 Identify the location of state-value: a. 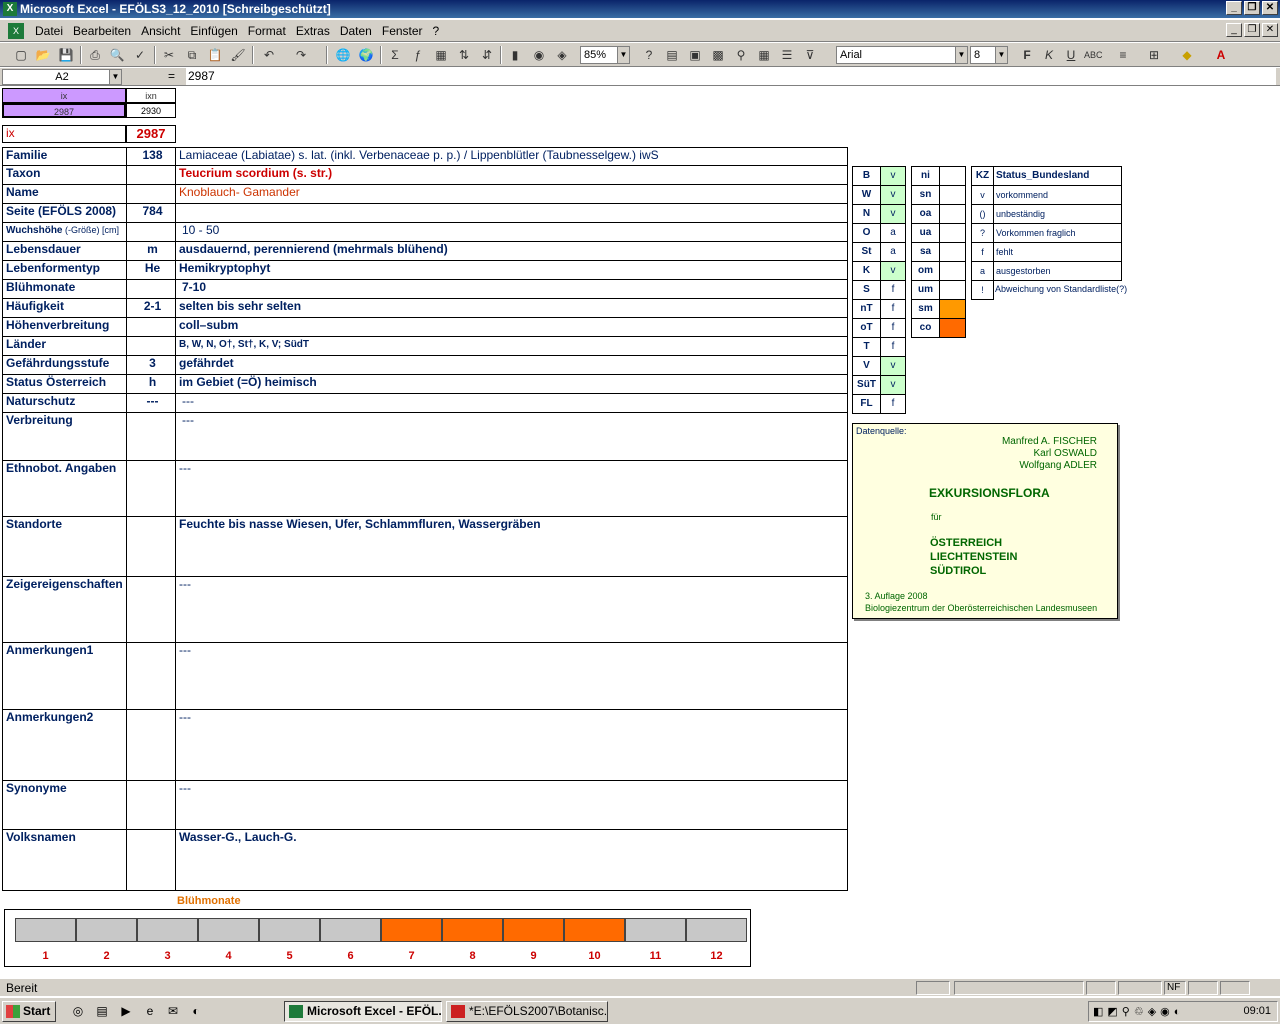
(893, 233).